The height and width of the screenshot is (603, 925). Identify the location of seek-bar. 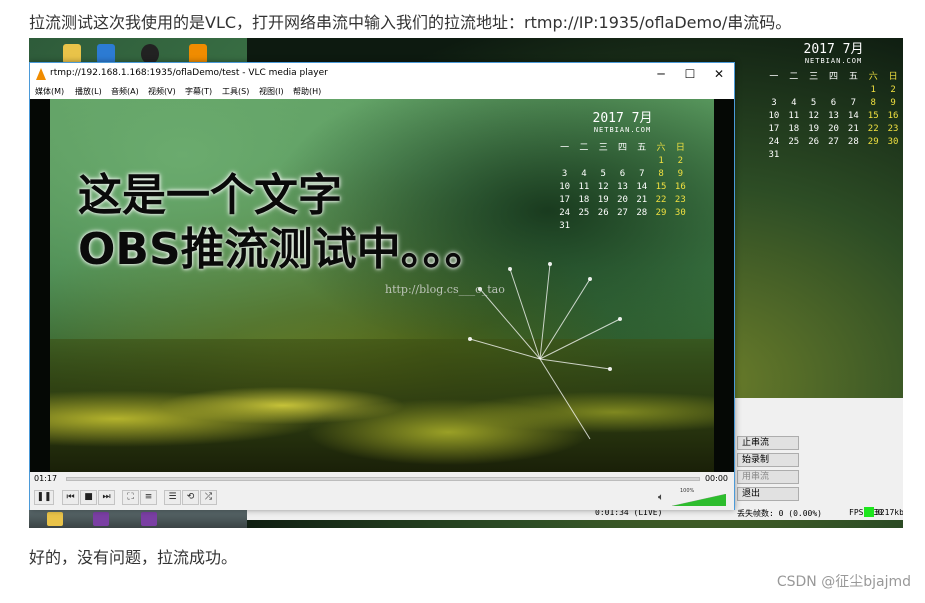
(383, 479).